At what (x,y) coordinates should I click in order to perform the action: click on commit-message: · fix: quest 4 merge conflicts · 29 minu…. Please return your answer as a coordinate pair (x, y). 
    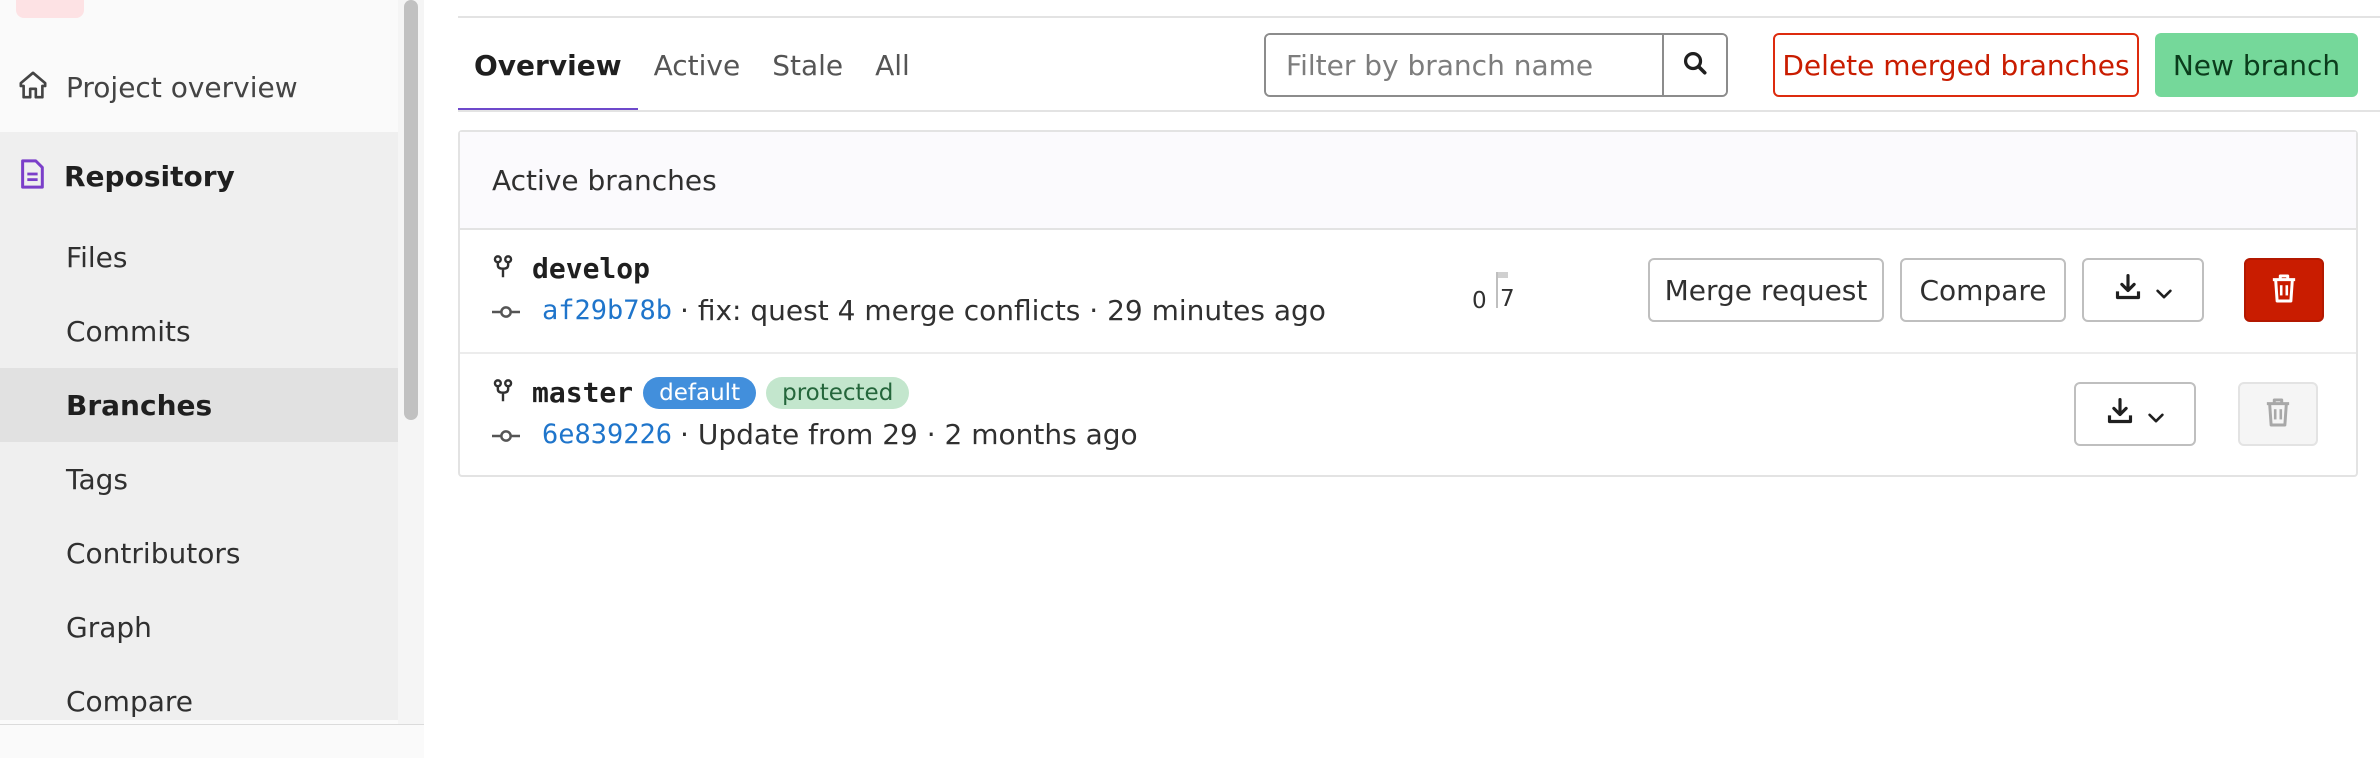
    Looking at the image, I should click on (1003, 310).